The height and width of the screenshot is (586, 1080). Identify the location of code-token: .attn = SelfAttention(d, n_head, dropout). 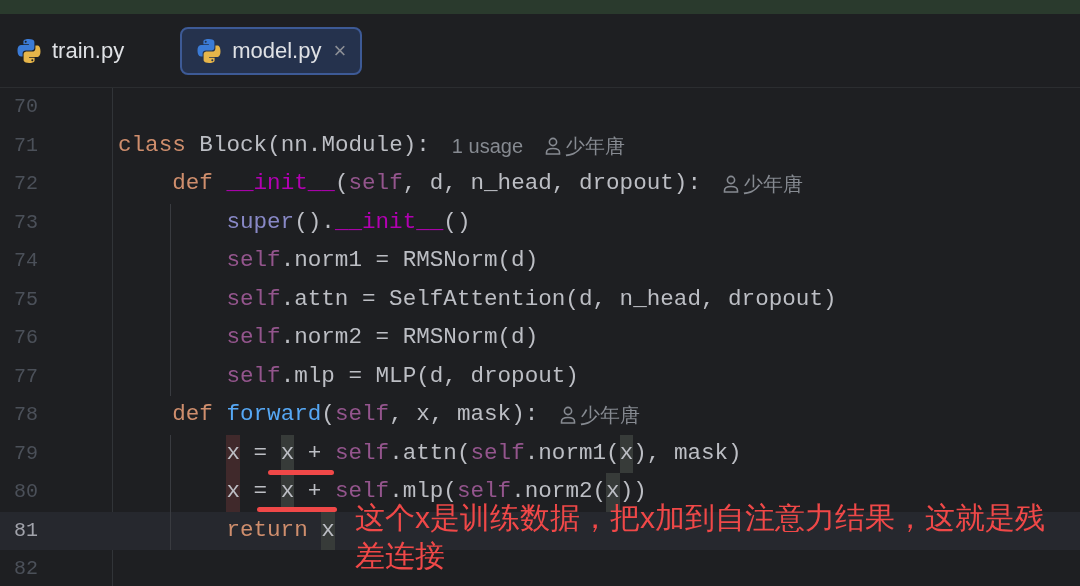
(558, 299).